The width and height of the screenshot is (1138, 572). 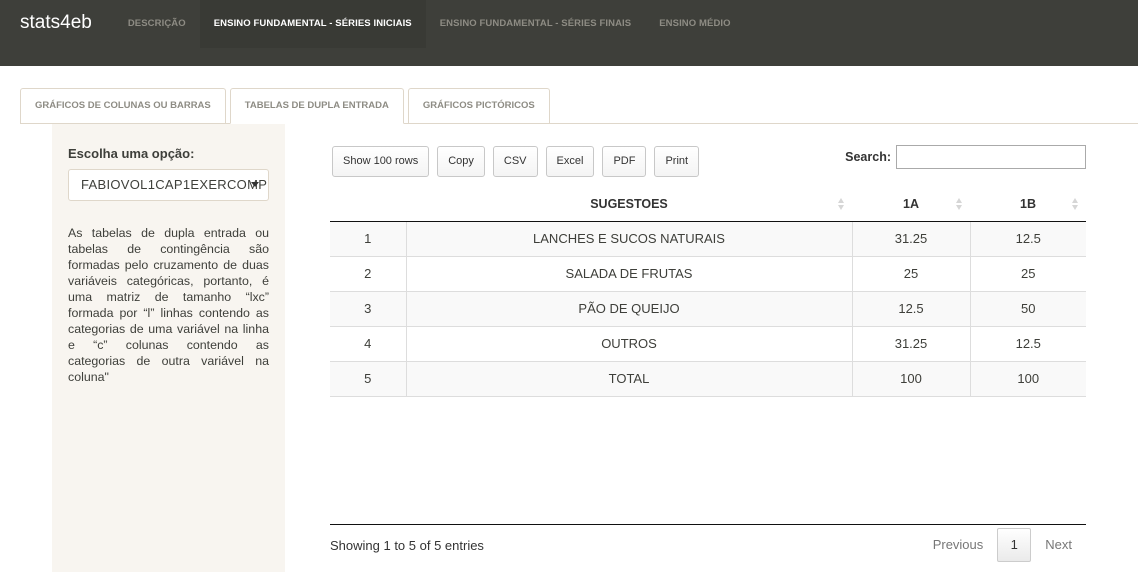 What do you see at coordinates (958, 545) in the screenshot?
I see `previous-page-button: Previous` at bounding box center [958, 545].